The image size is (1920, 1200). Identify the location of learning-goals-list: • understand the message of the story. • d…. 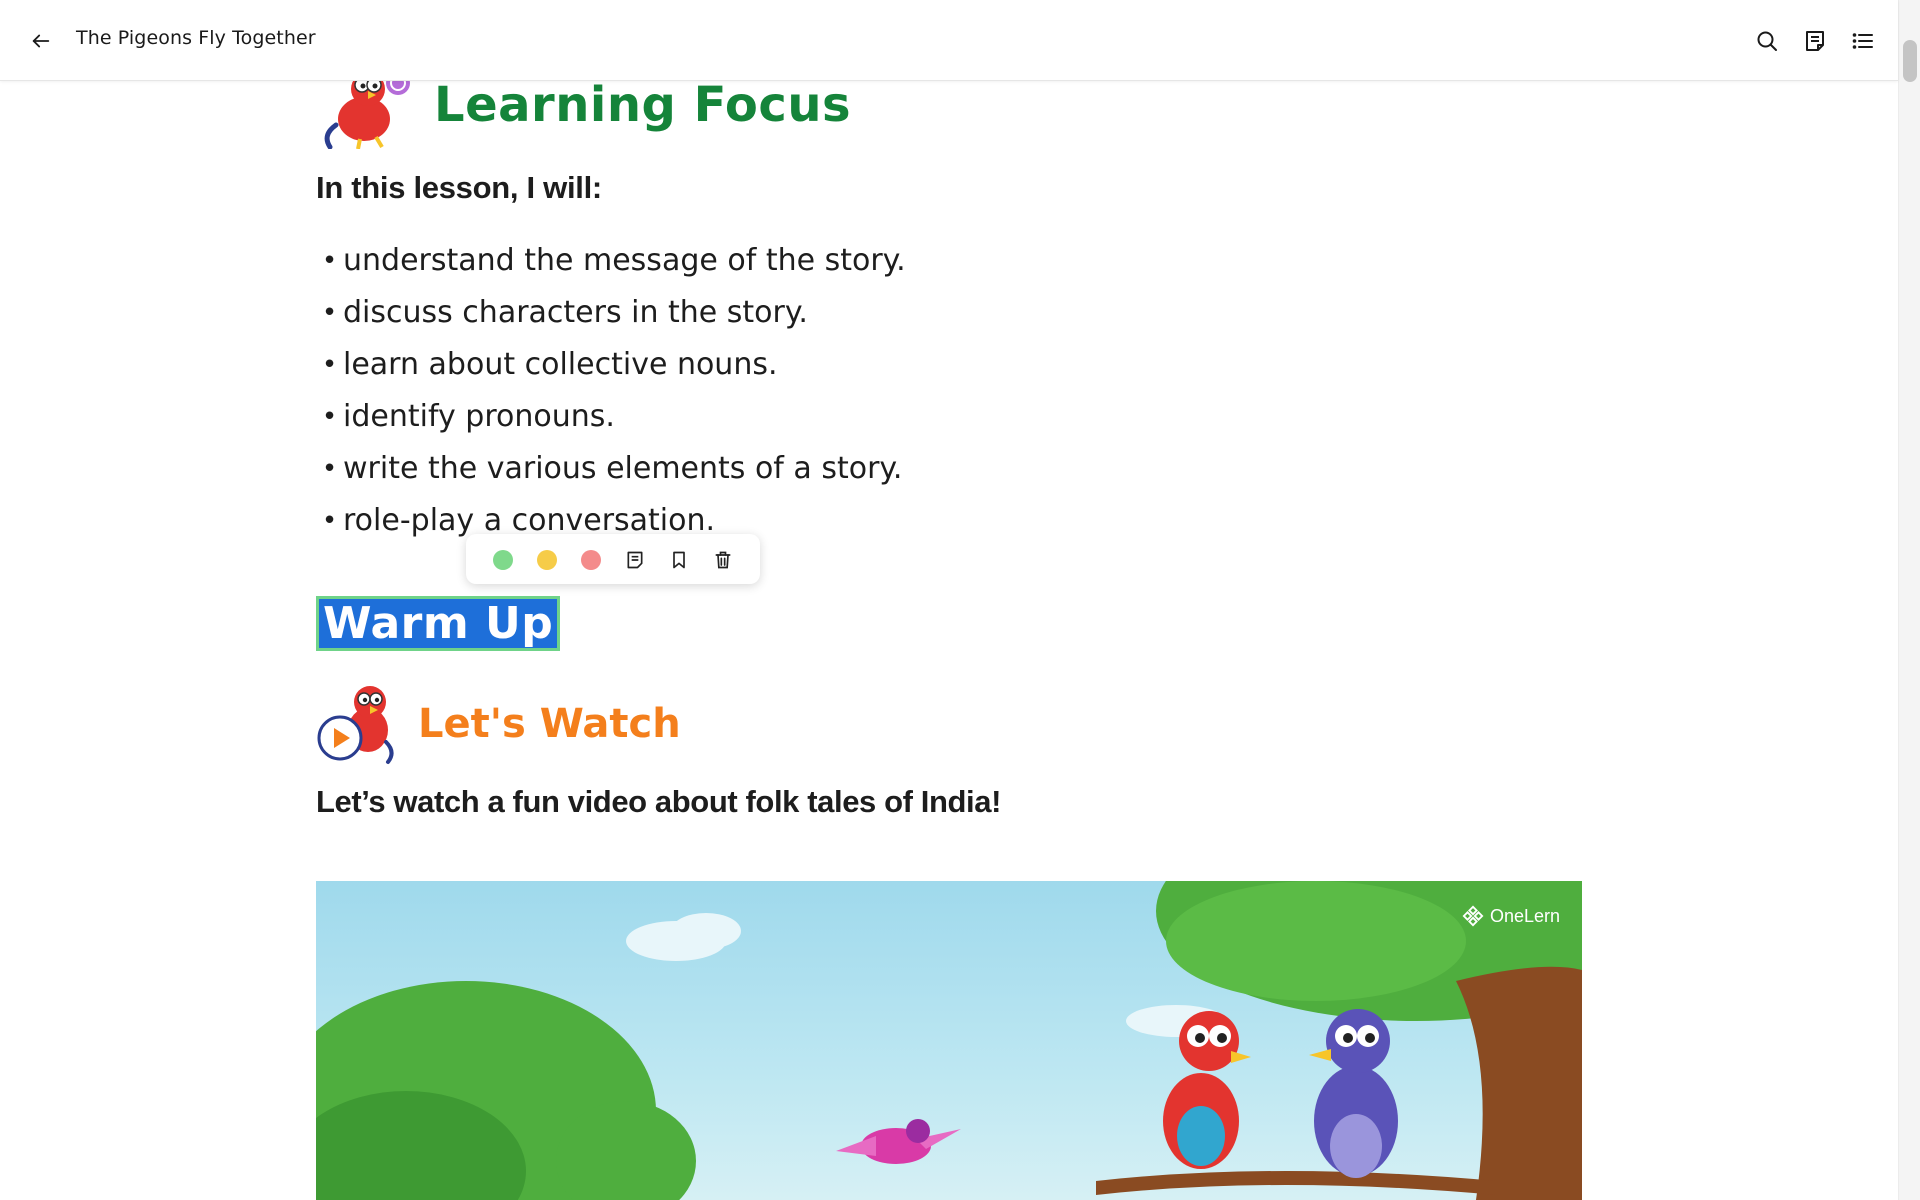
(611, 392).